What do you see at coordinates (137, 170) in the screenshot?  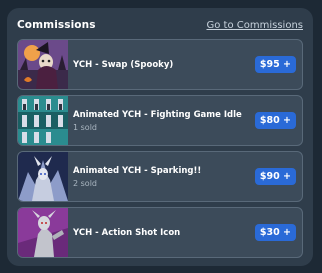 I see `item-name: Animated YCH - Sparking!!` at bounding box center [137, 170].